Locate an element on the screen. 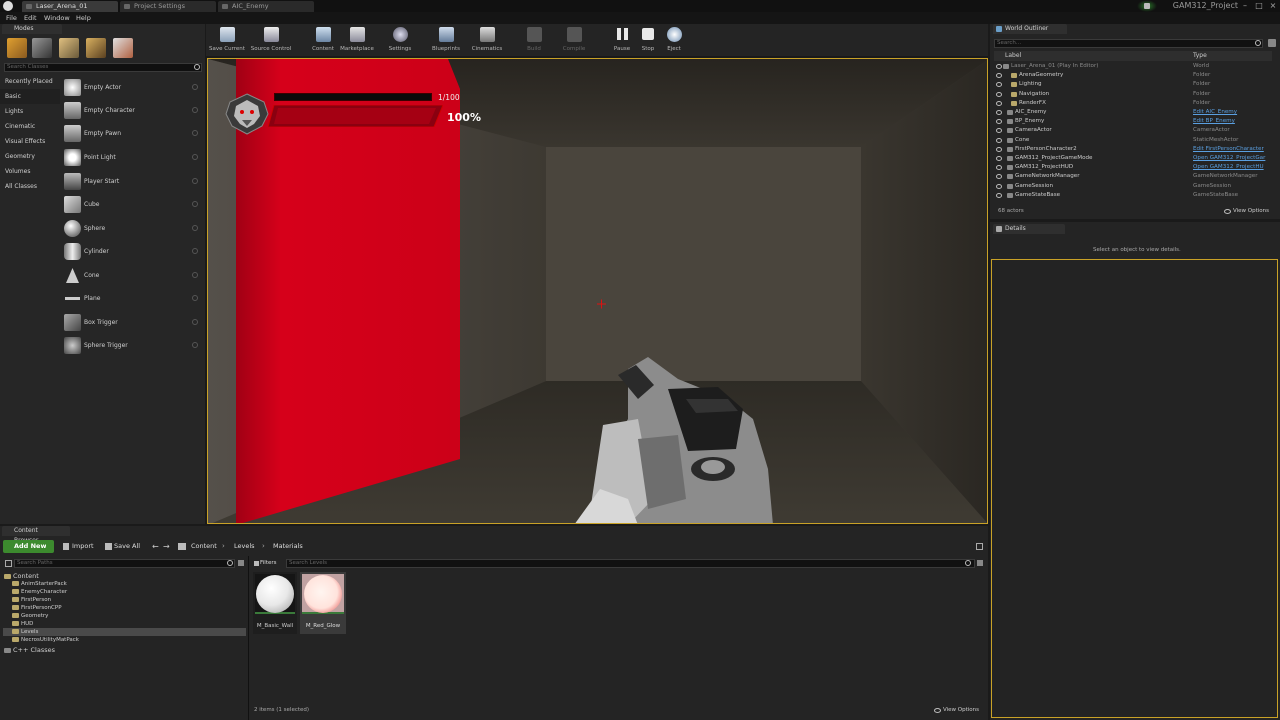 This screenshot has height=720, width=1280. blueprints-button: Blueprints is located at coordinates (446, 40).